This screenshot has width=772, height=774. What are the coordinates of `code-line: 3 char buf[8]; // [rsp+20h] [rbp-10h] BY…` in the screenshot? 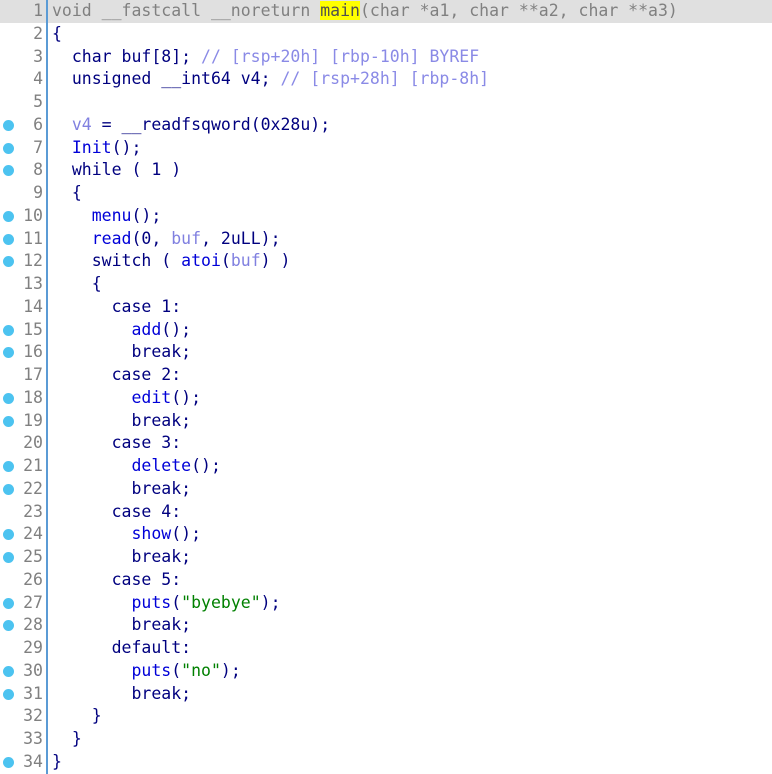 It's located at (386, 57).